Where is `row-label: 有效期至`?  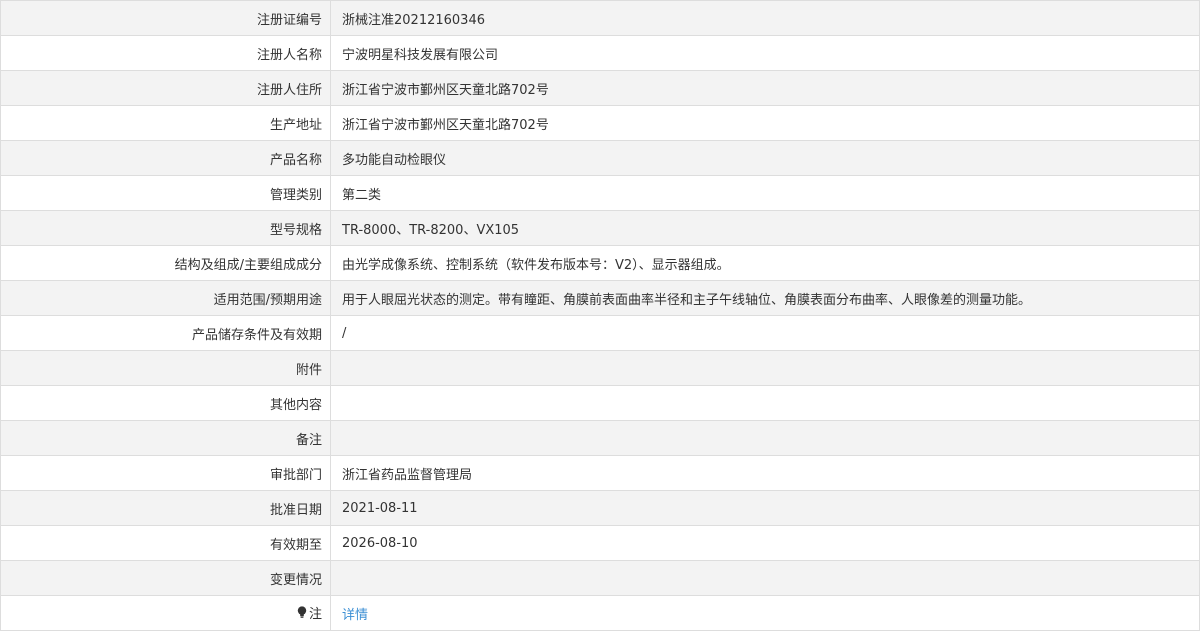 row-label: 有效期至 is located at coordinates (165, 543).